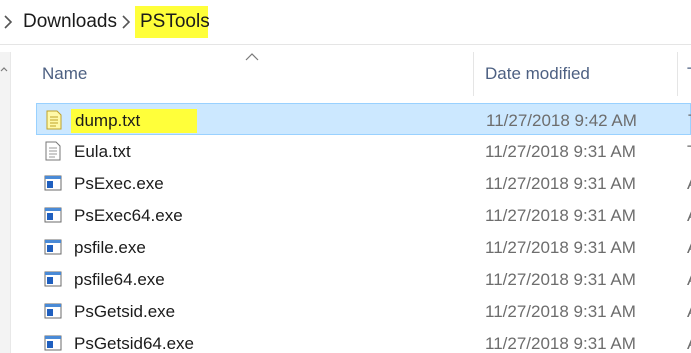  Describe the element at coordinates (363, 340) in the screenshot. I see `file-row: PsGetsid64.exe 11/27/2018 9:31 AM A` at that location.